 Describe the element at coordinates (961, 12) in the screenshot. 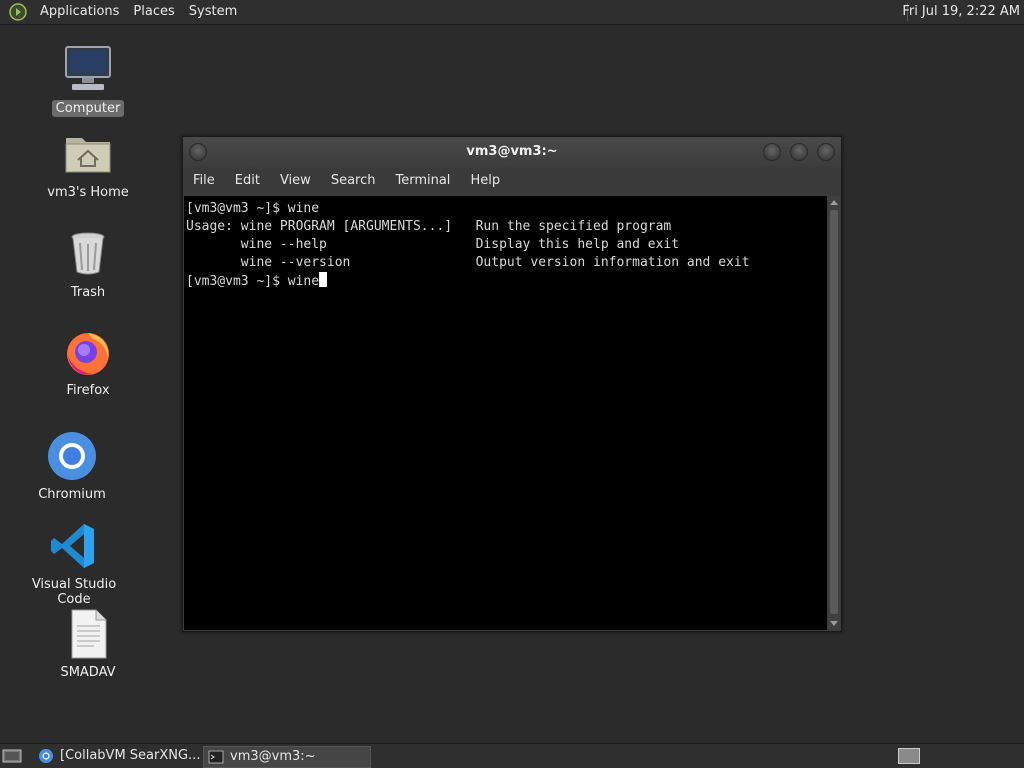

I see `clock: Fri Jul 19, 2:22 AM` at that location.